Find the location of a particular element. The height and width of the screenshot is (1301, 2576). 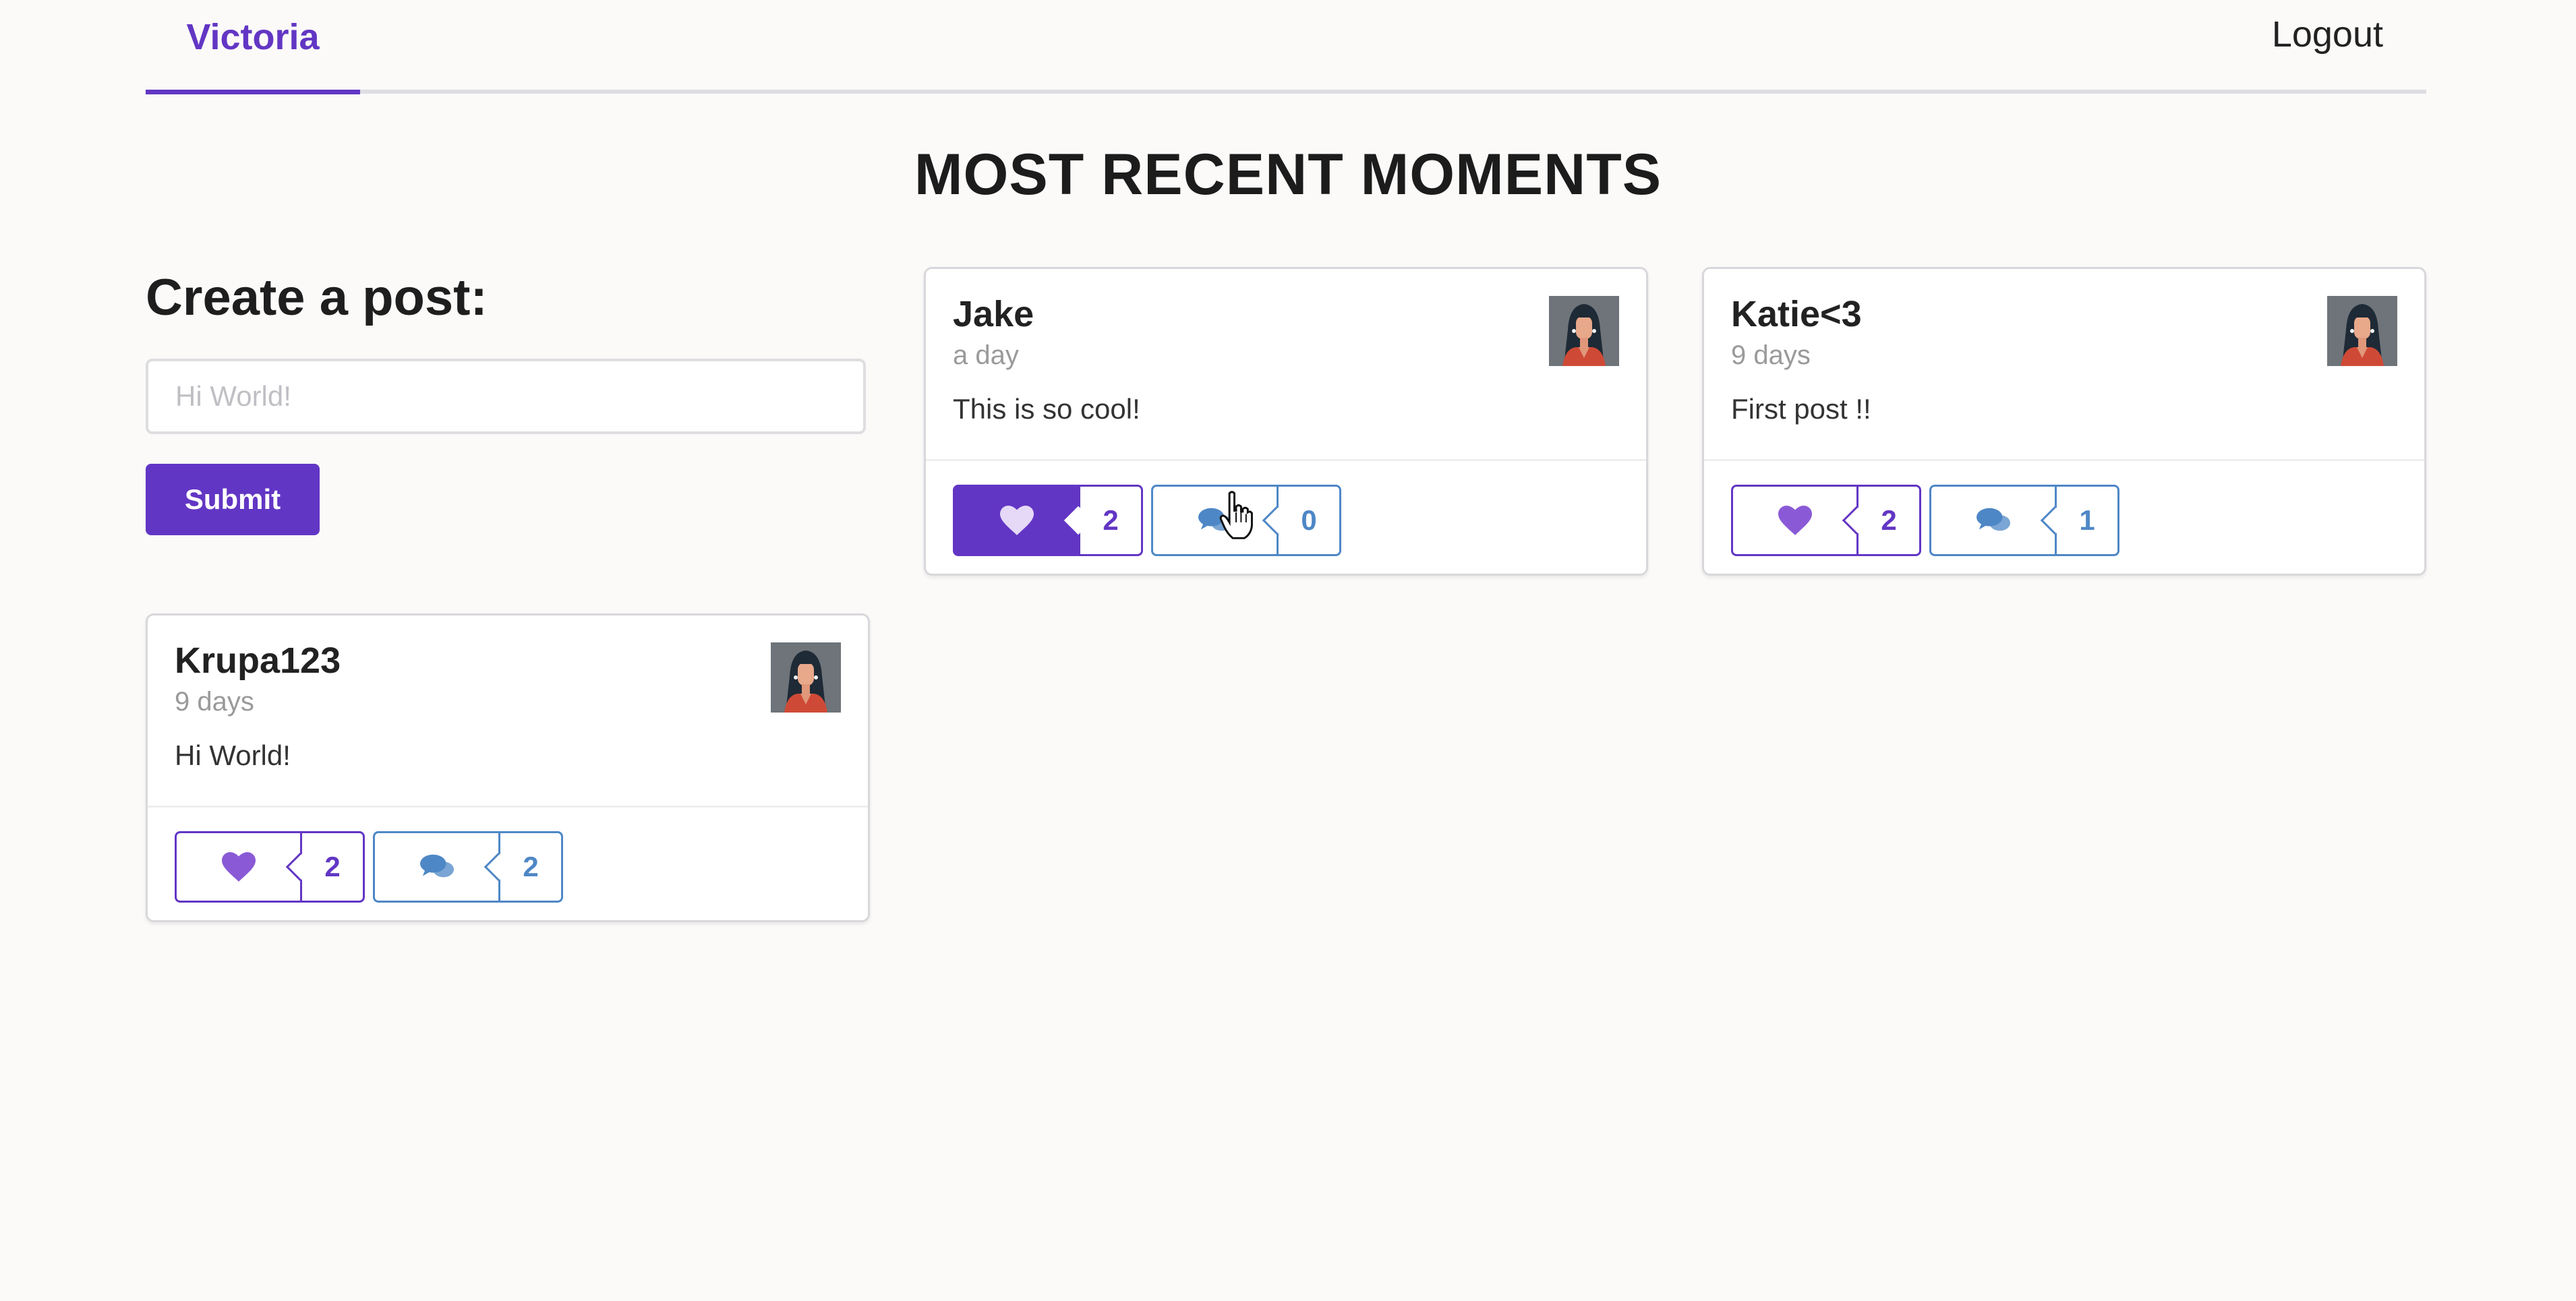

post-input is located at coordinates (506, 396).